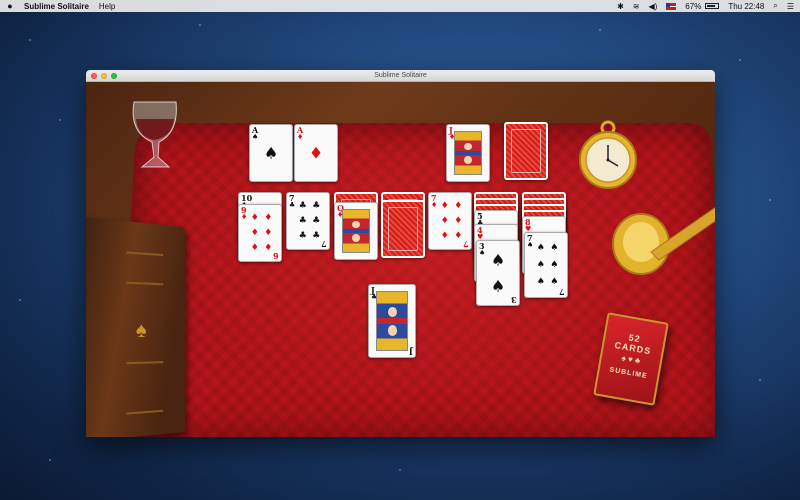 The width and height of the screenshot is (800, 500). I want to click on volume-icon: ◀), so click(652, 6).